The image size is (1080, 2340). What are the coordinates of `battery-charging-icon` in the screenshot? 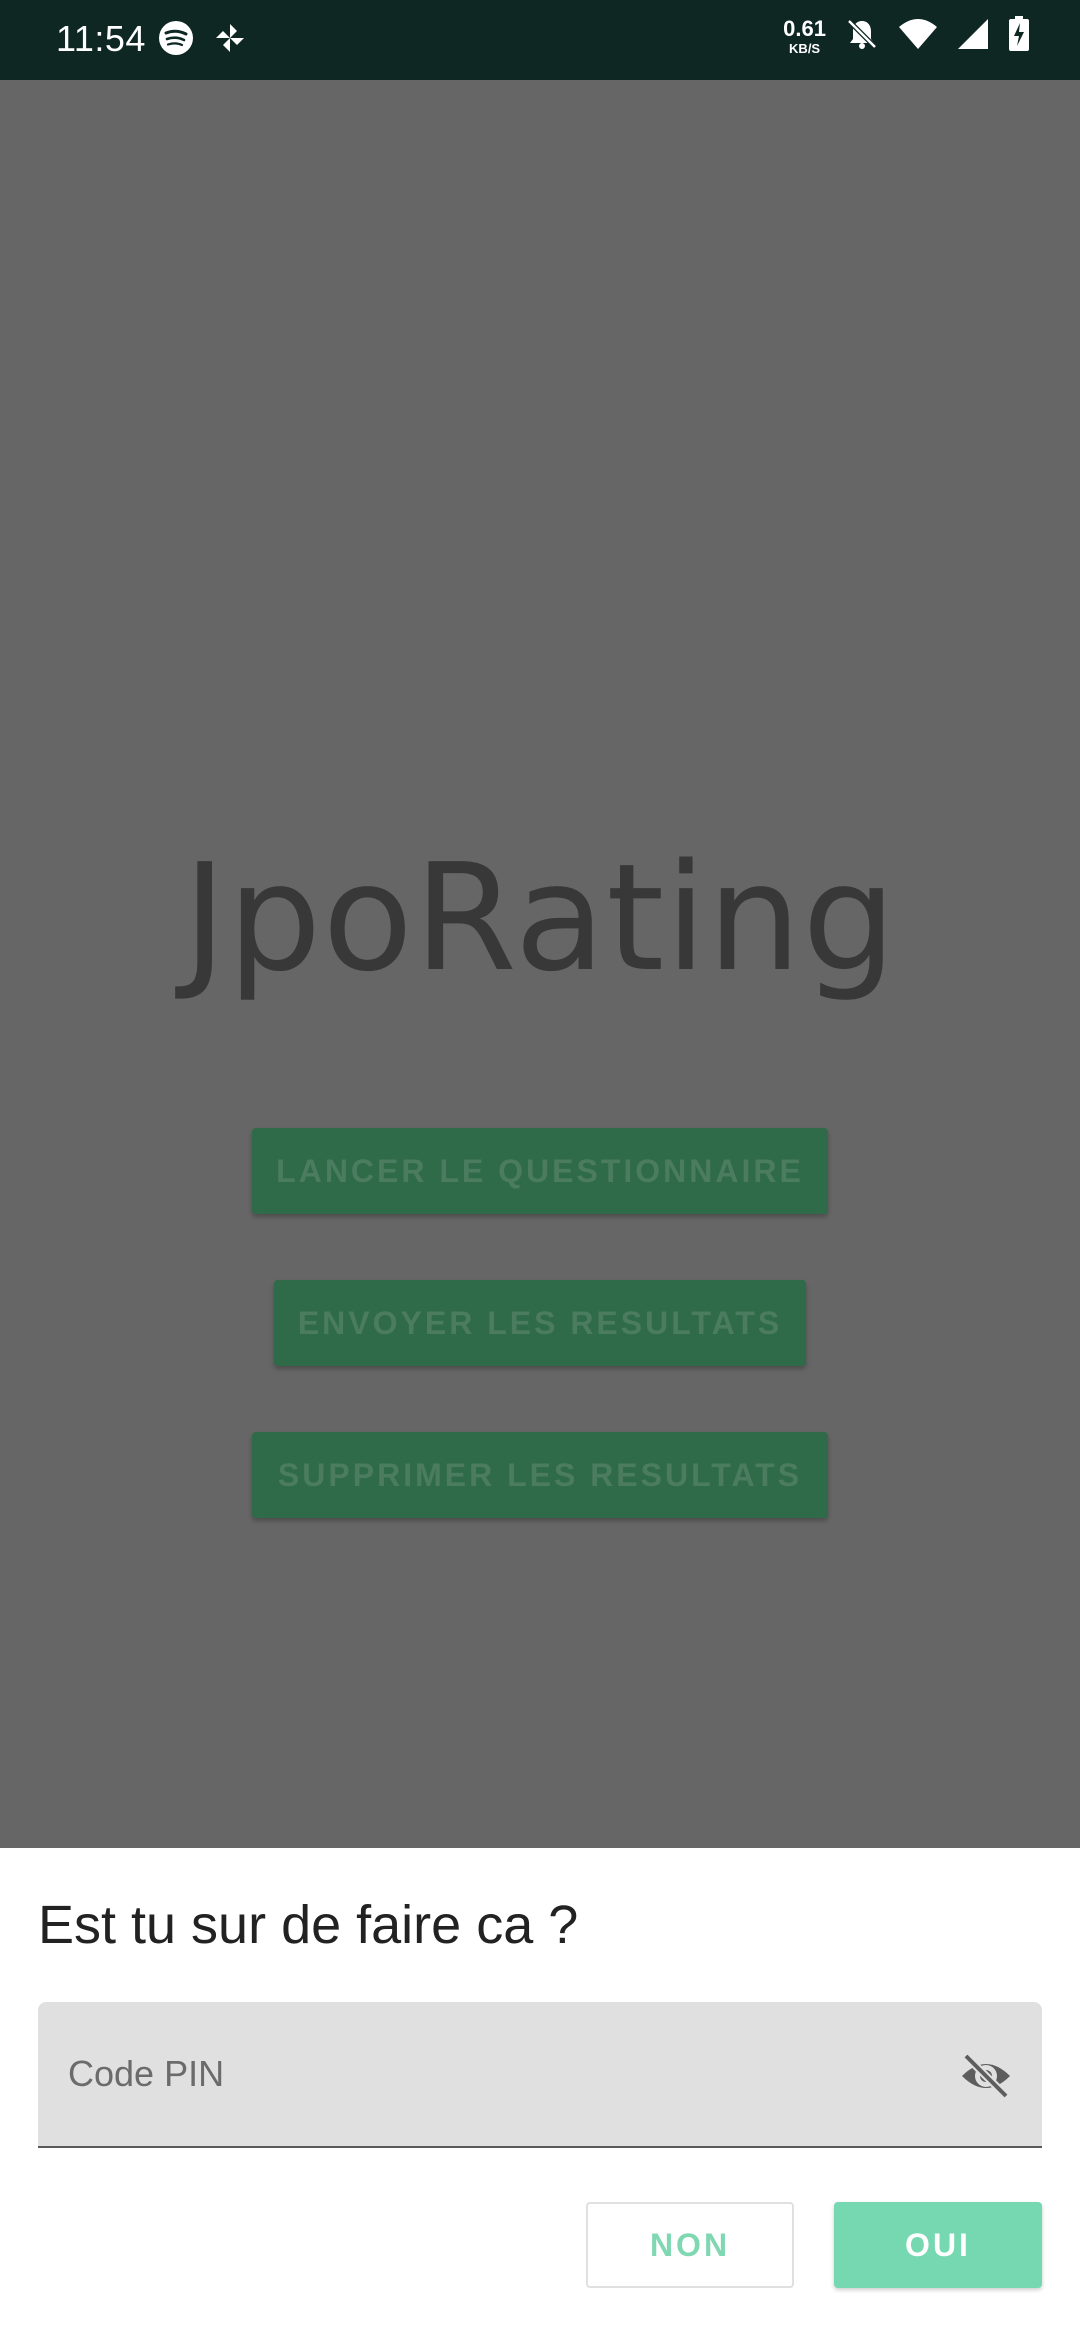 It's located at (1019, 36).